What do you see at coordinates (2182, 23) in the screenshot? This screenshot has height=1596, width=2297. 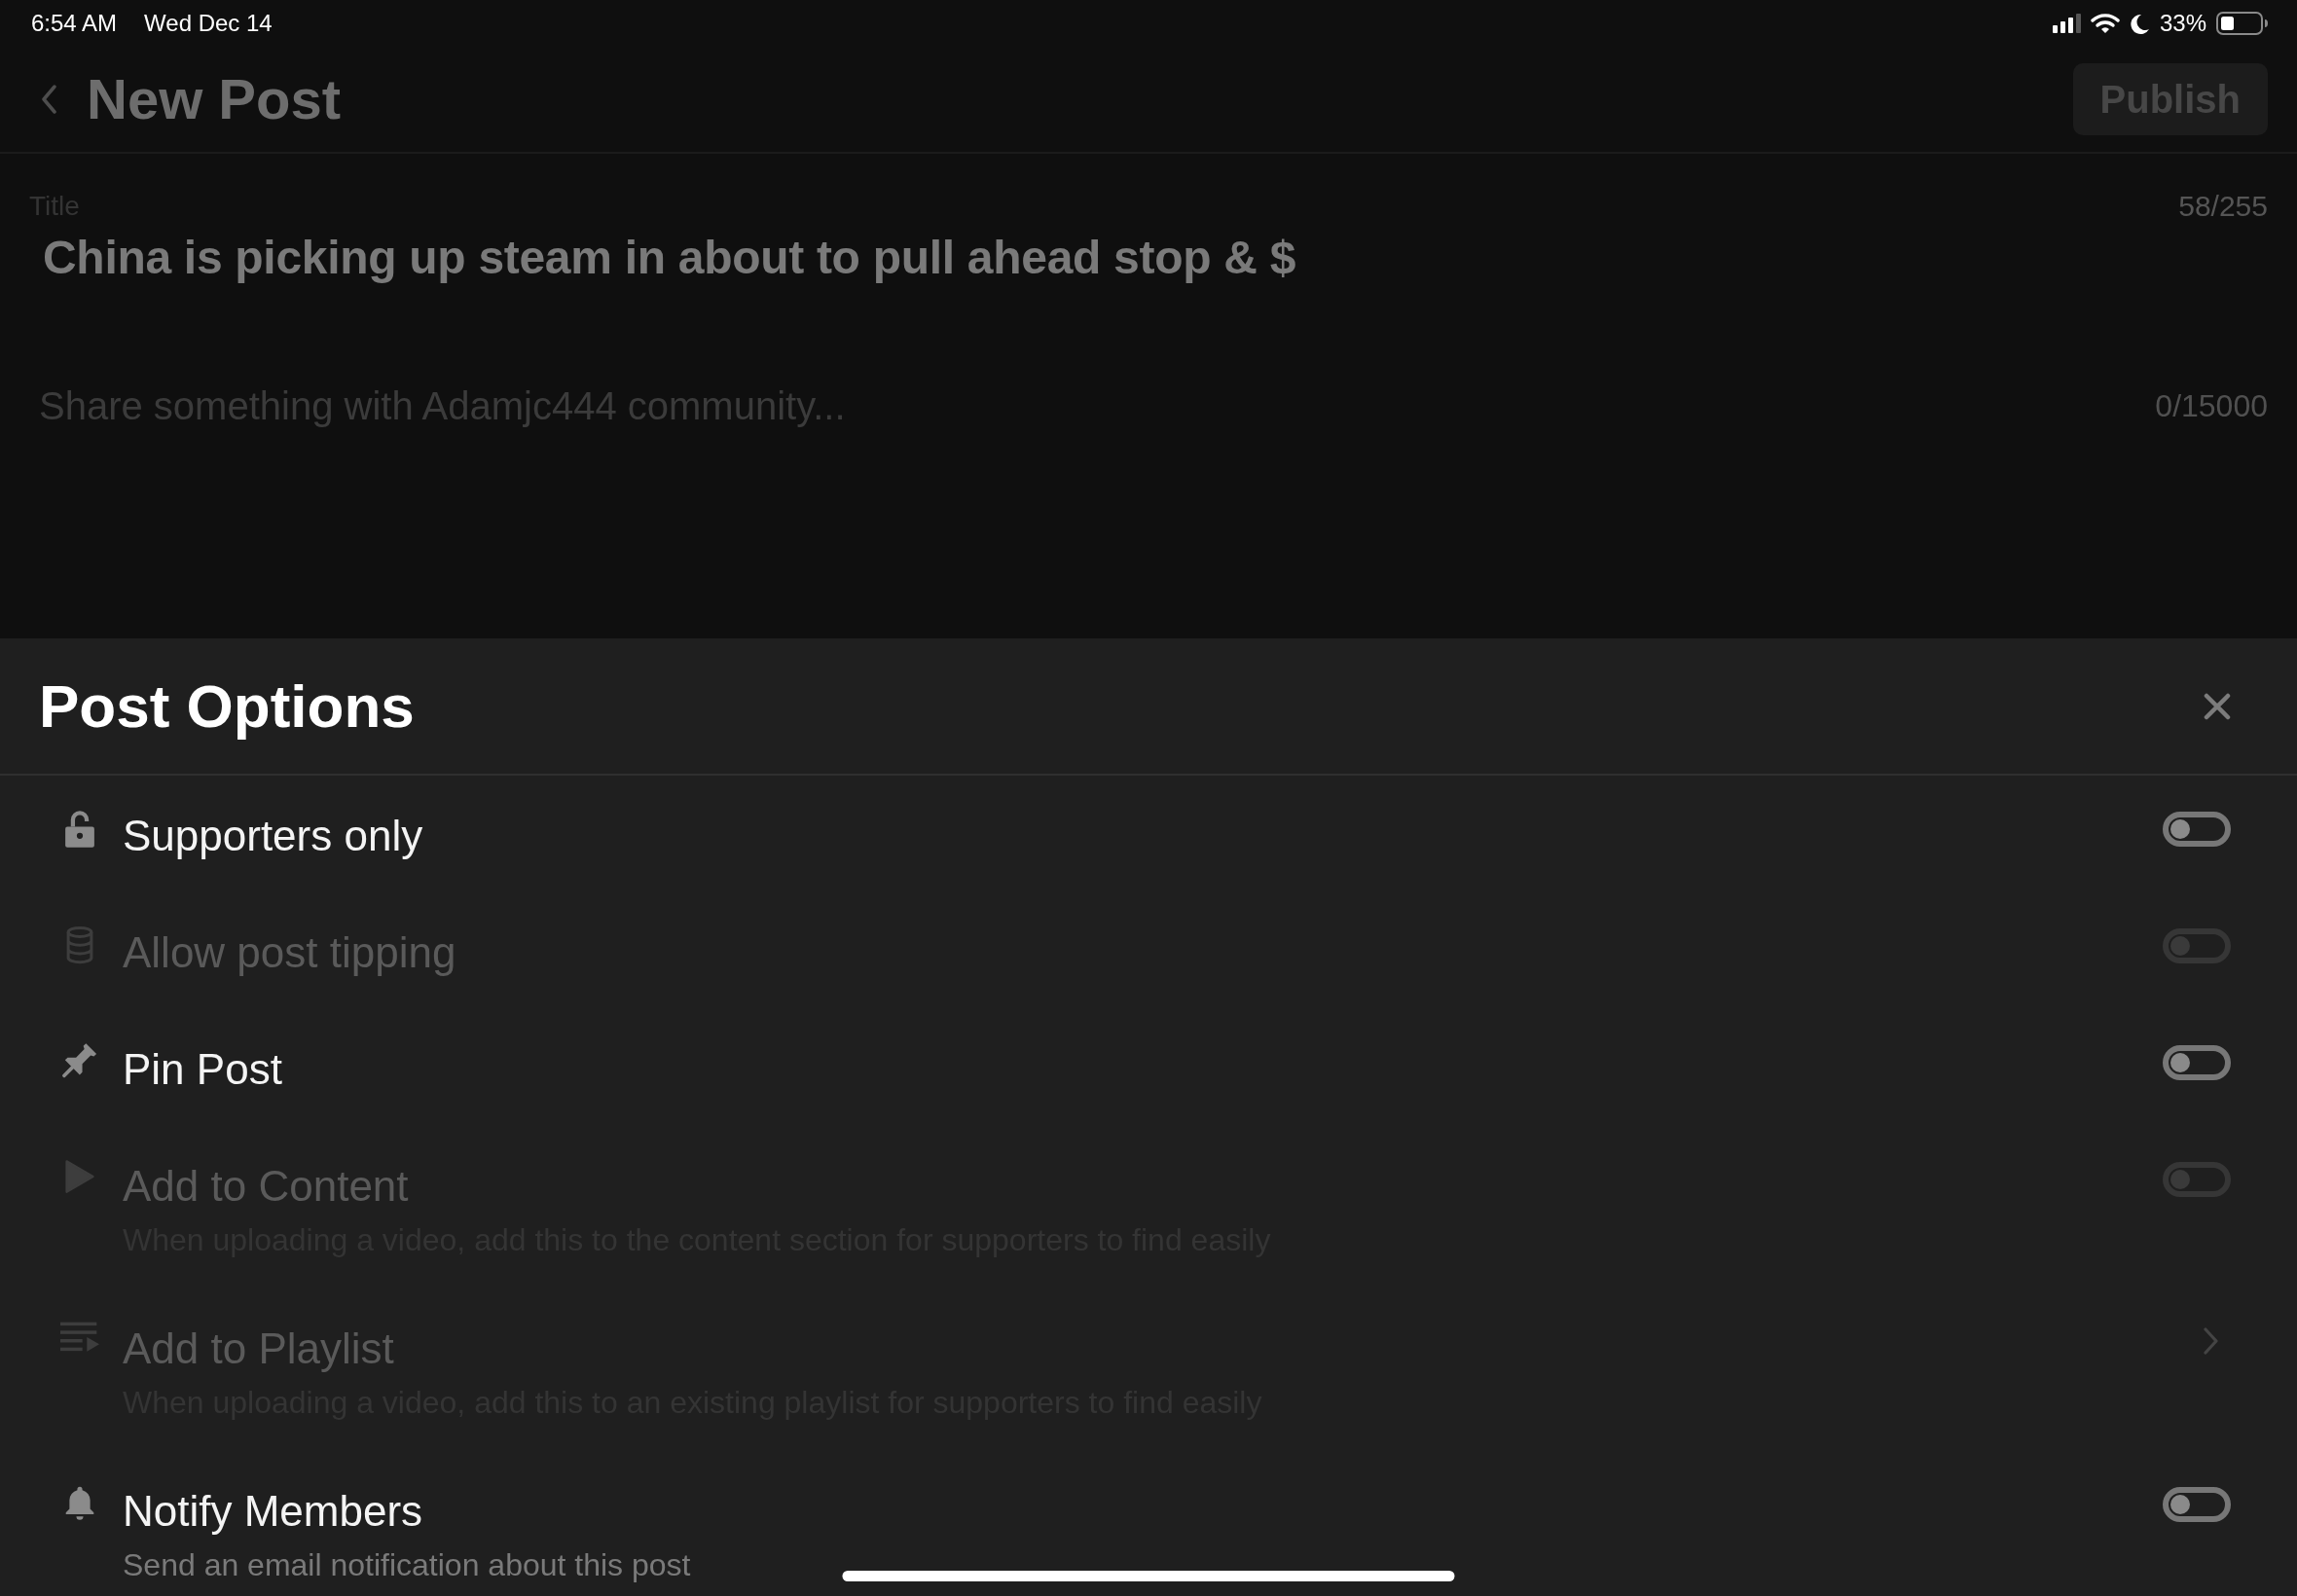 I see `battery-percentage: 33%` at bounding box center [2182, 23].